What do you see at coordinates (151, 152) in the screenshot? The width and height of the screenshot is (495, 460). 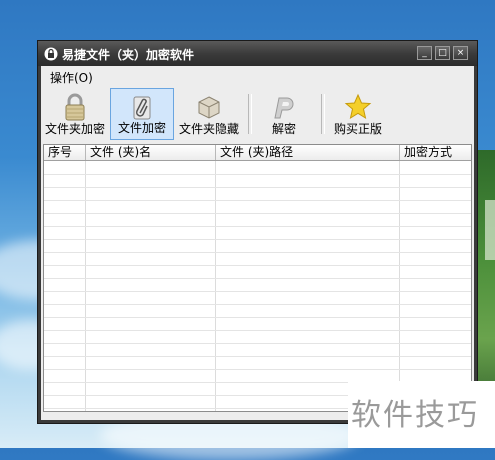 I see `column-header-name: 文件 (夹)名` at bounding box center [151, 152].